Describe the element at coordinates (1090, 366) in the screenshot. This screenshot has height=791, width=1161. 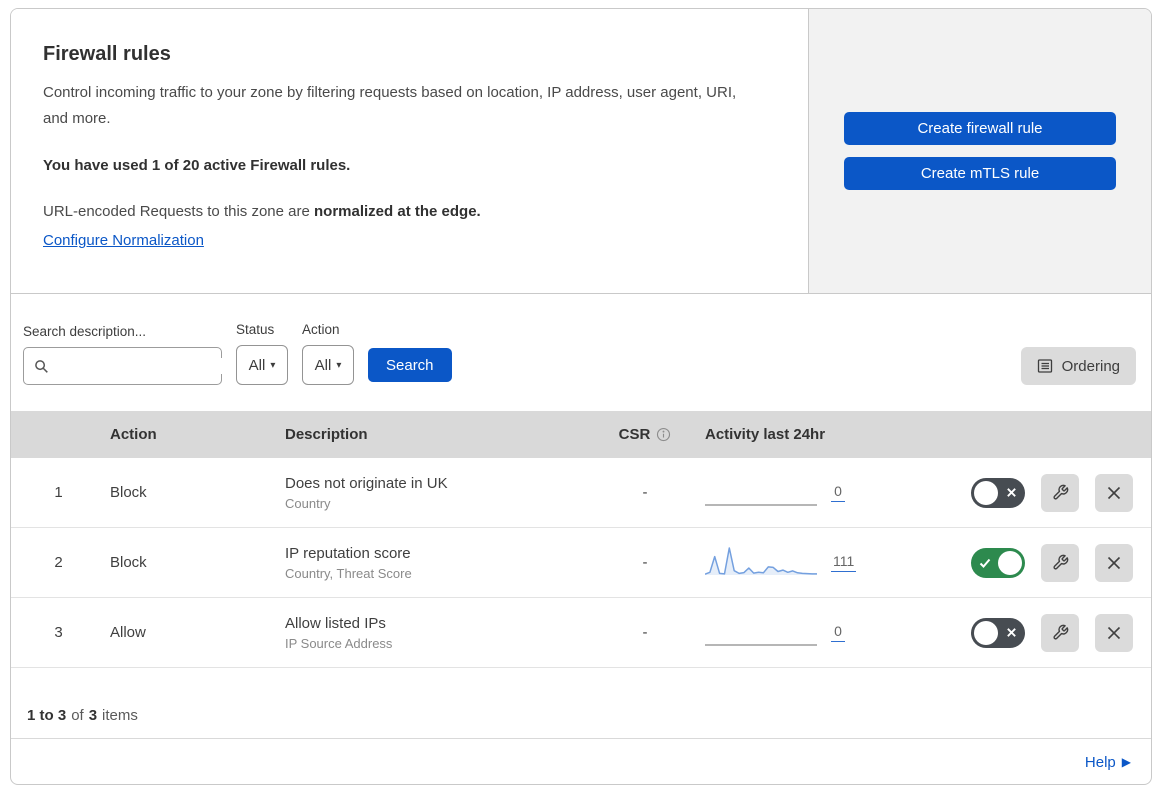
I see `ordering-label: Ordering` at that location.